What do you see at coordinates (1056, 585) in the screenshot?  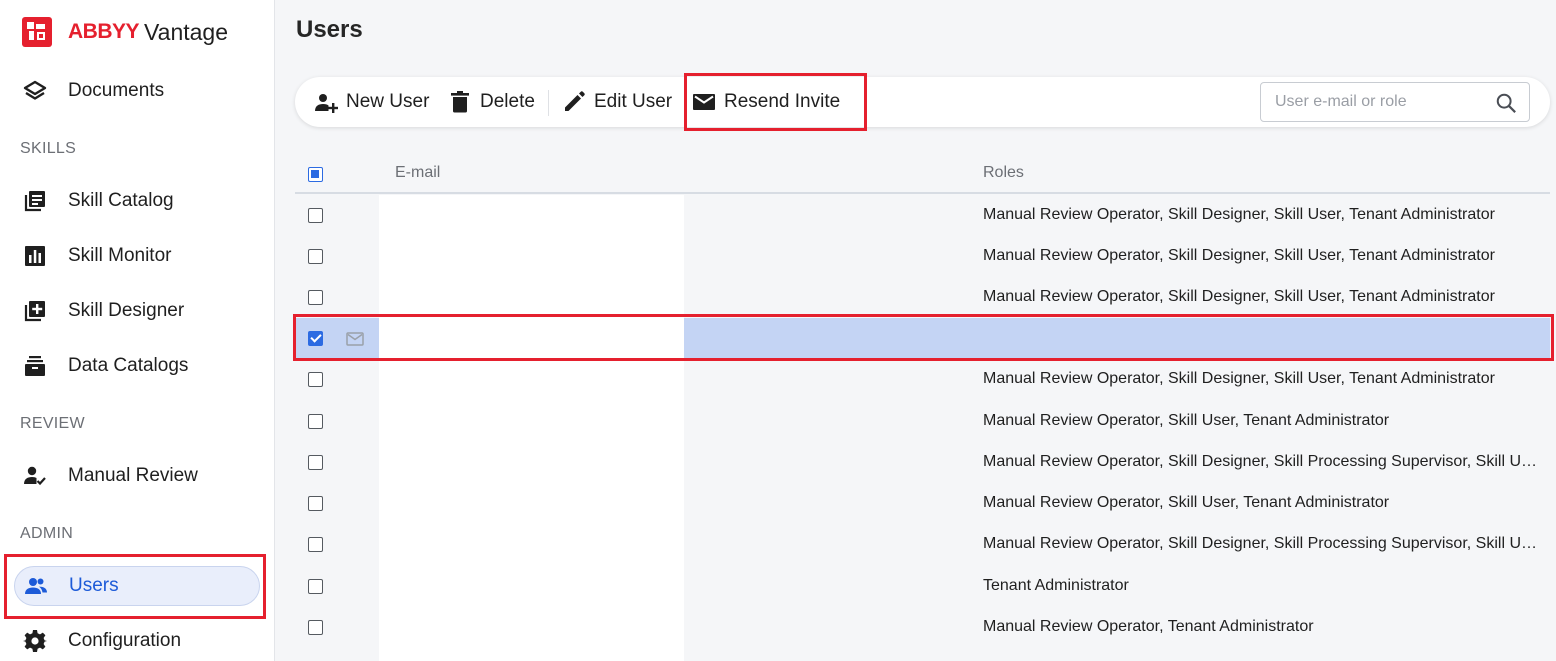 I see `roles-cell: Tenant Administrator` at bounding box center [1056, 585].